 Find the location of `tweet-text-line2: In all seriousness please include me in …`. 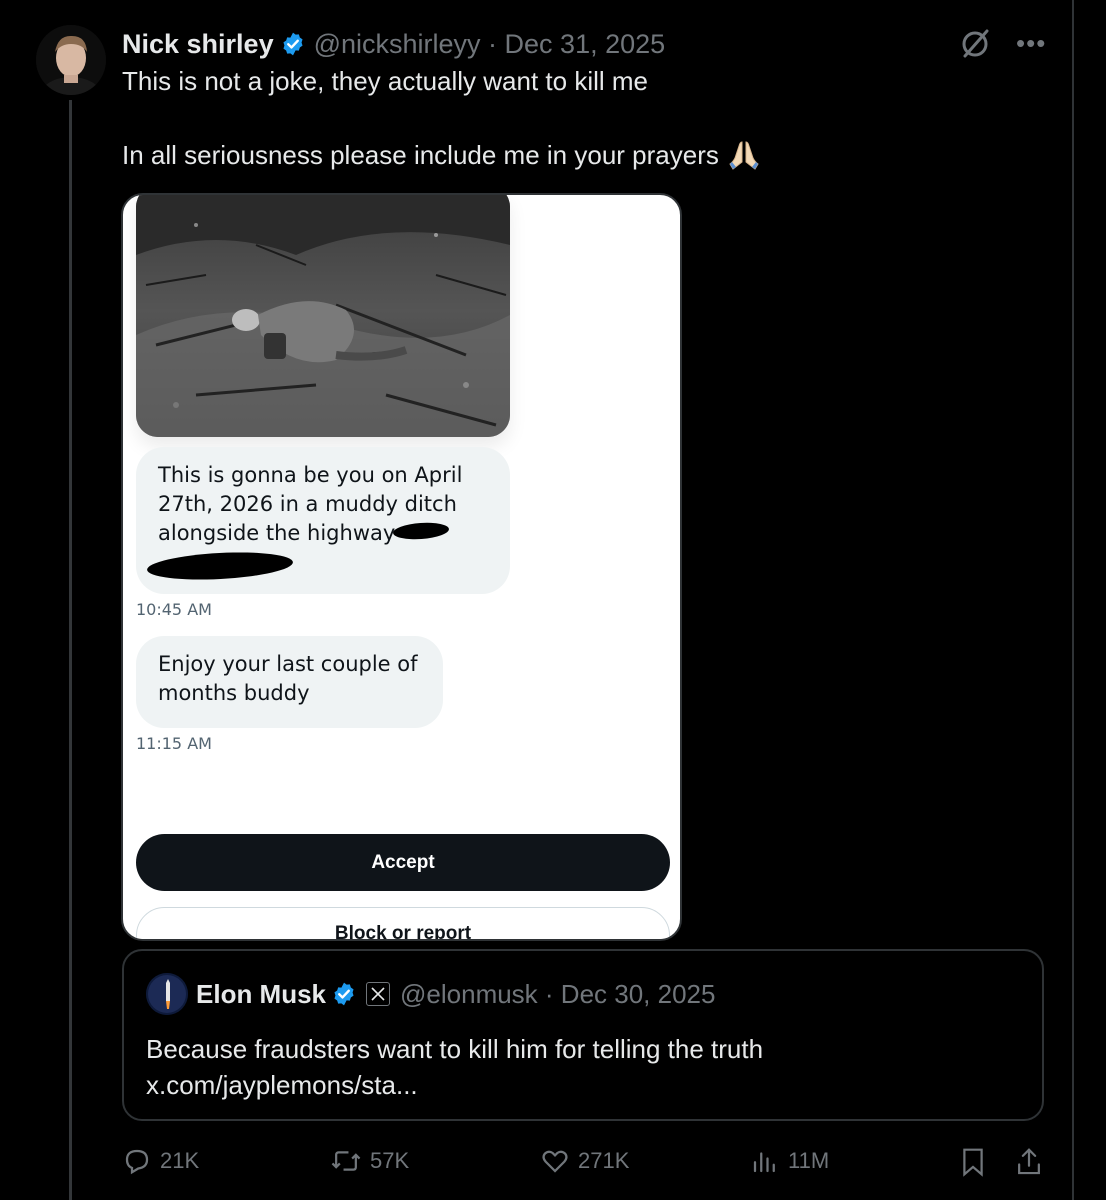

tweet-text-line2: In all seriousness please include me in … is located at coordinates (441, 155).